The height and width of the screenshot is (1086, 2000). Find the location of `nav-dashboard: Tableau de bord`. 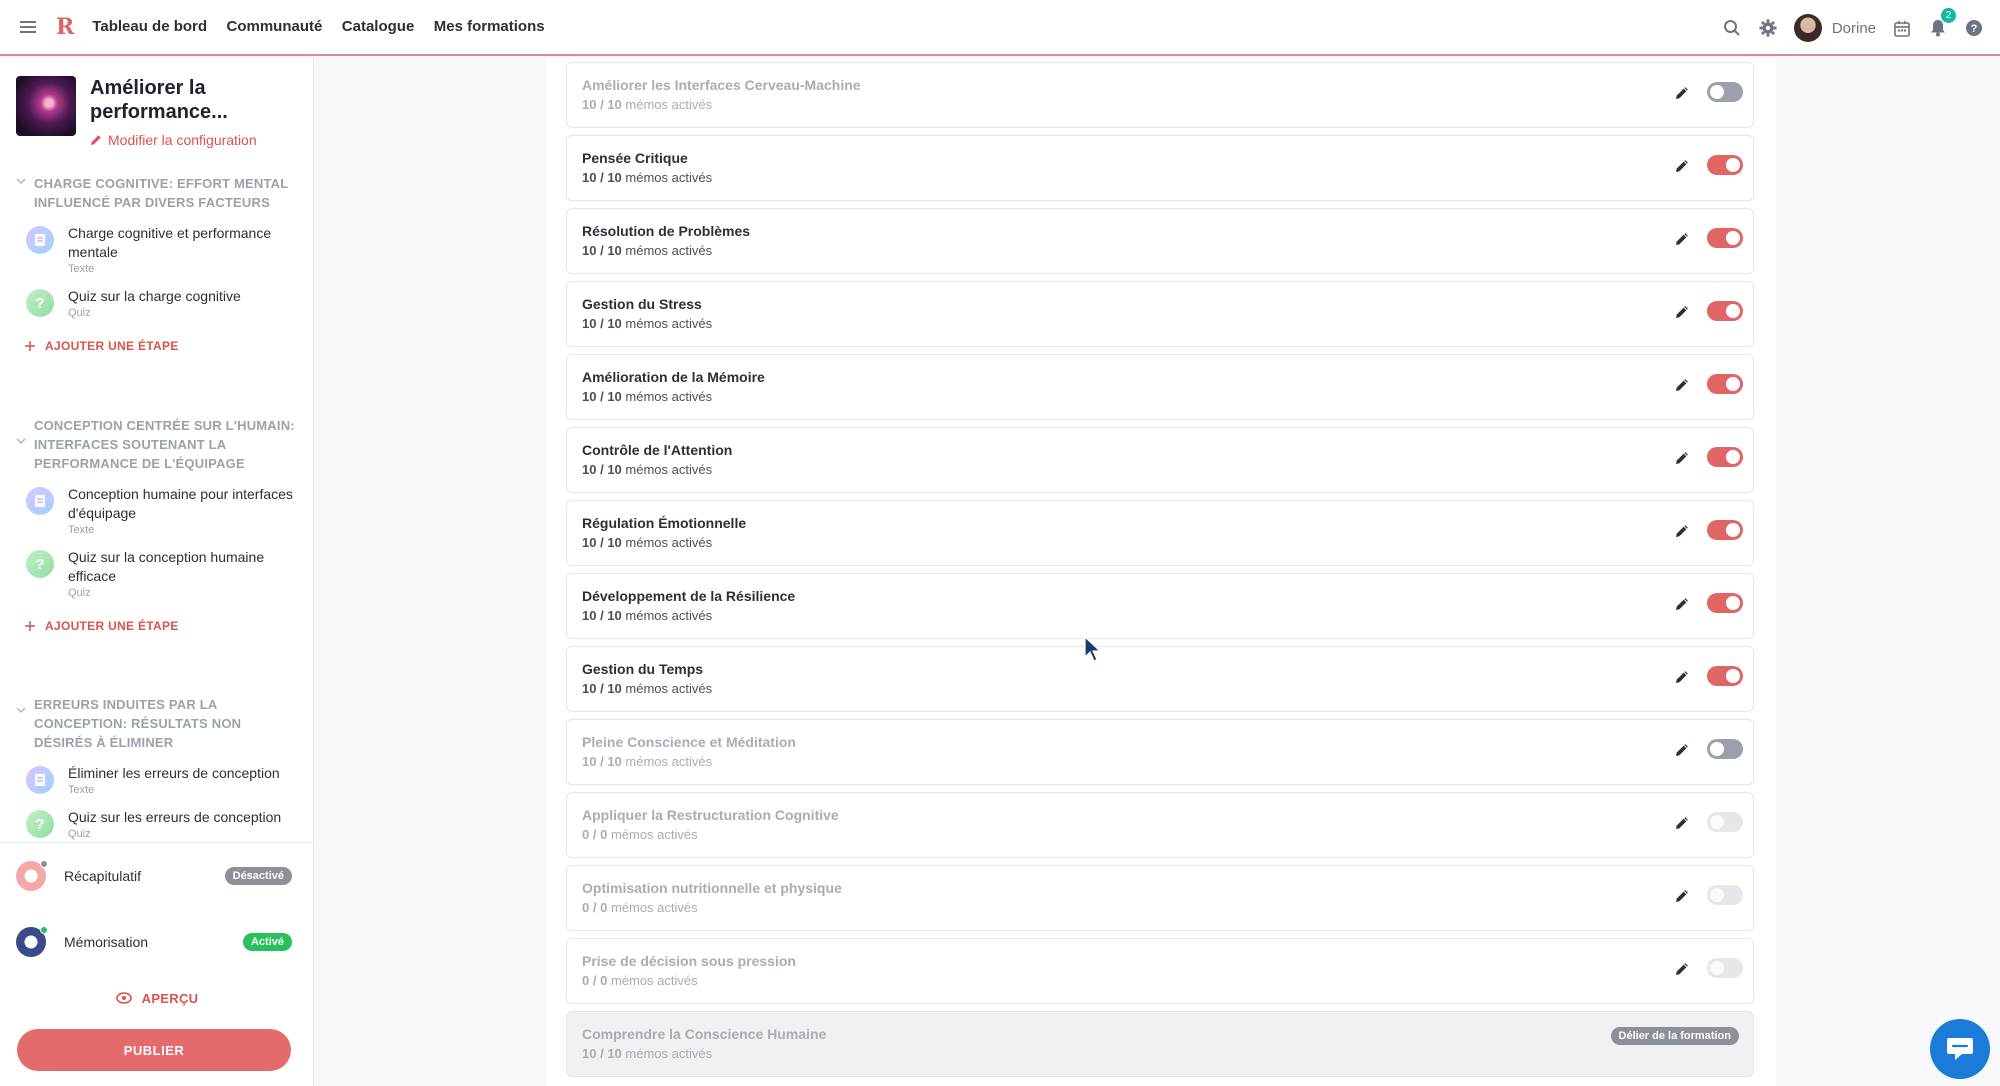

nav-dashboard: Tableau de bord is located at coordinates (149, 26).